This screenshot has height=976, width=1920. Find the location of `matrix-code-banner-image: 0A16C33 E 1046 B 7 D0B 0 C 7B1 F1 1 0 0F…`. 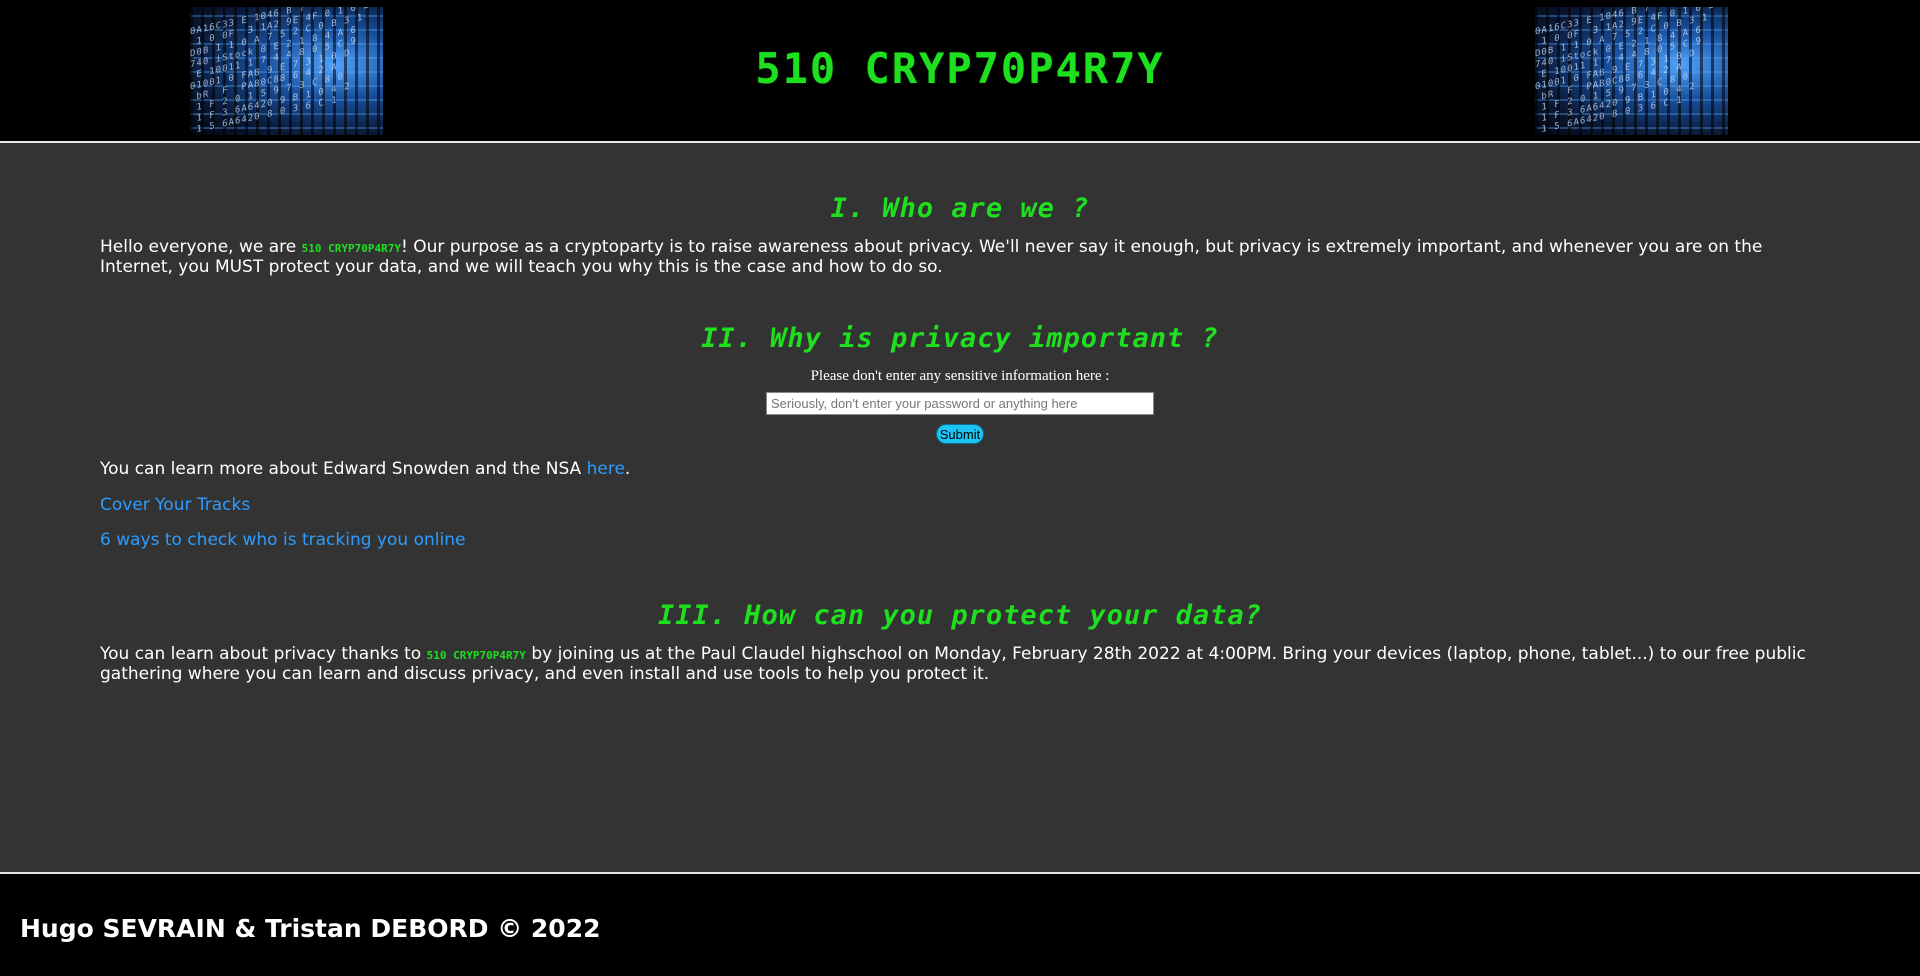

matrix-code-banner-image: 0A16C33 E 1046 B 7 D0B 0 C 7B1 F1 1 0 0F… is located at coordinates (1631, 71).